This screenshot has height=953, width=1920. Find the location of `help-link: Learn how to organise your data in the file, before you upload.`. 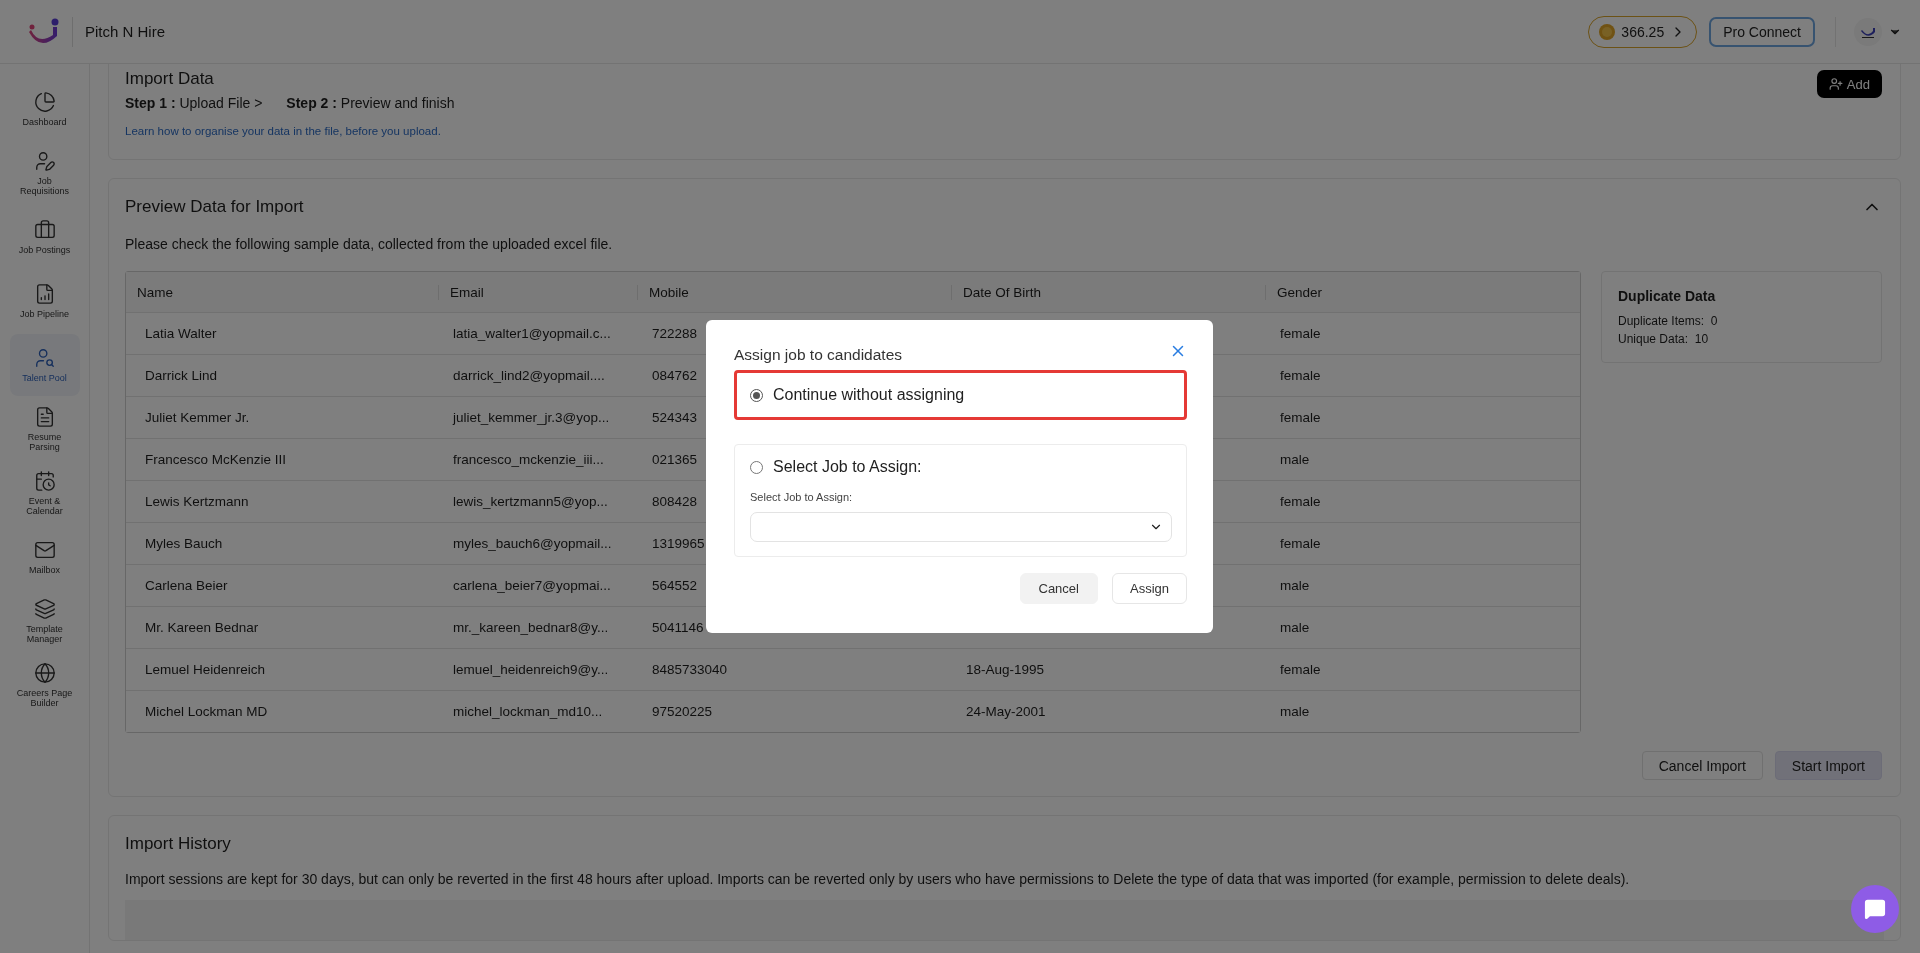

help-link: Learn how to organise your data in the file, before you upload. is located at coordinates (971, 131).